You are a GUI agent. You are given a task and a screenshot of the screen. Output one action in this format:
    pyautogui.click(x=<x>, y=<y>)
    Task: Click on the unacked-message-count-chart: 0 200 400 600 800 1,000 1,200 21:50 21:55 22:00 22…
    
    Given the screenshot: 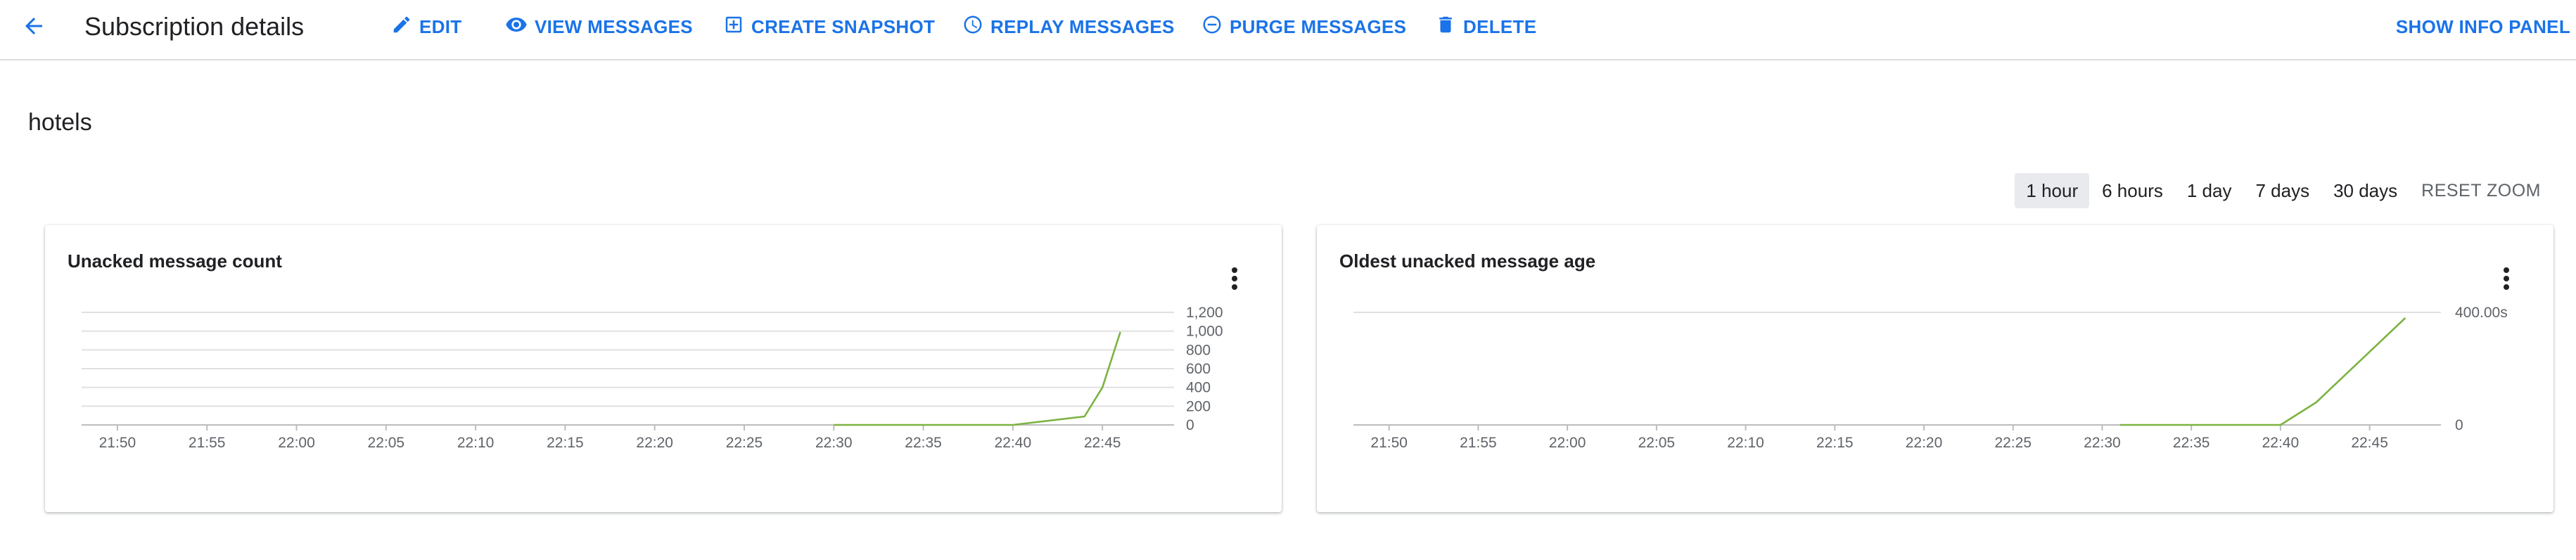 What is the action you would take?
    pyautogui.click(x=652, y=378)
    